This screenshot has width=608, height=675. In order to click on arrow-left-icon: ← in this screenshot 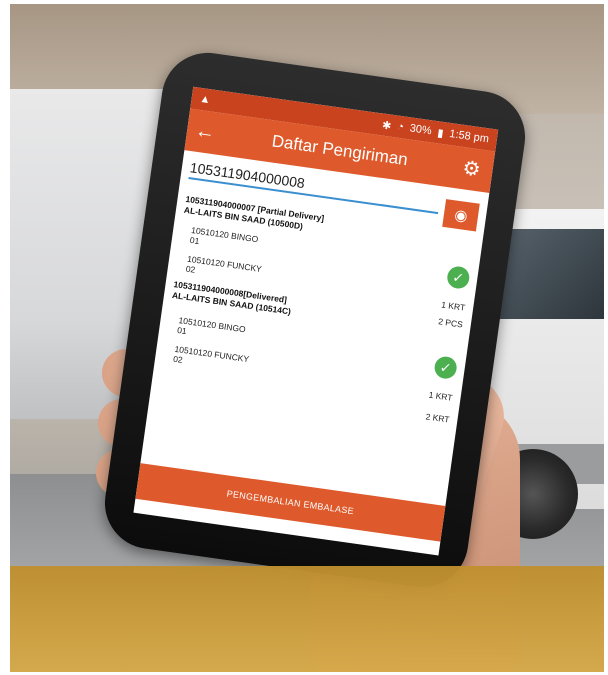, I will do `click(210, 132)`.